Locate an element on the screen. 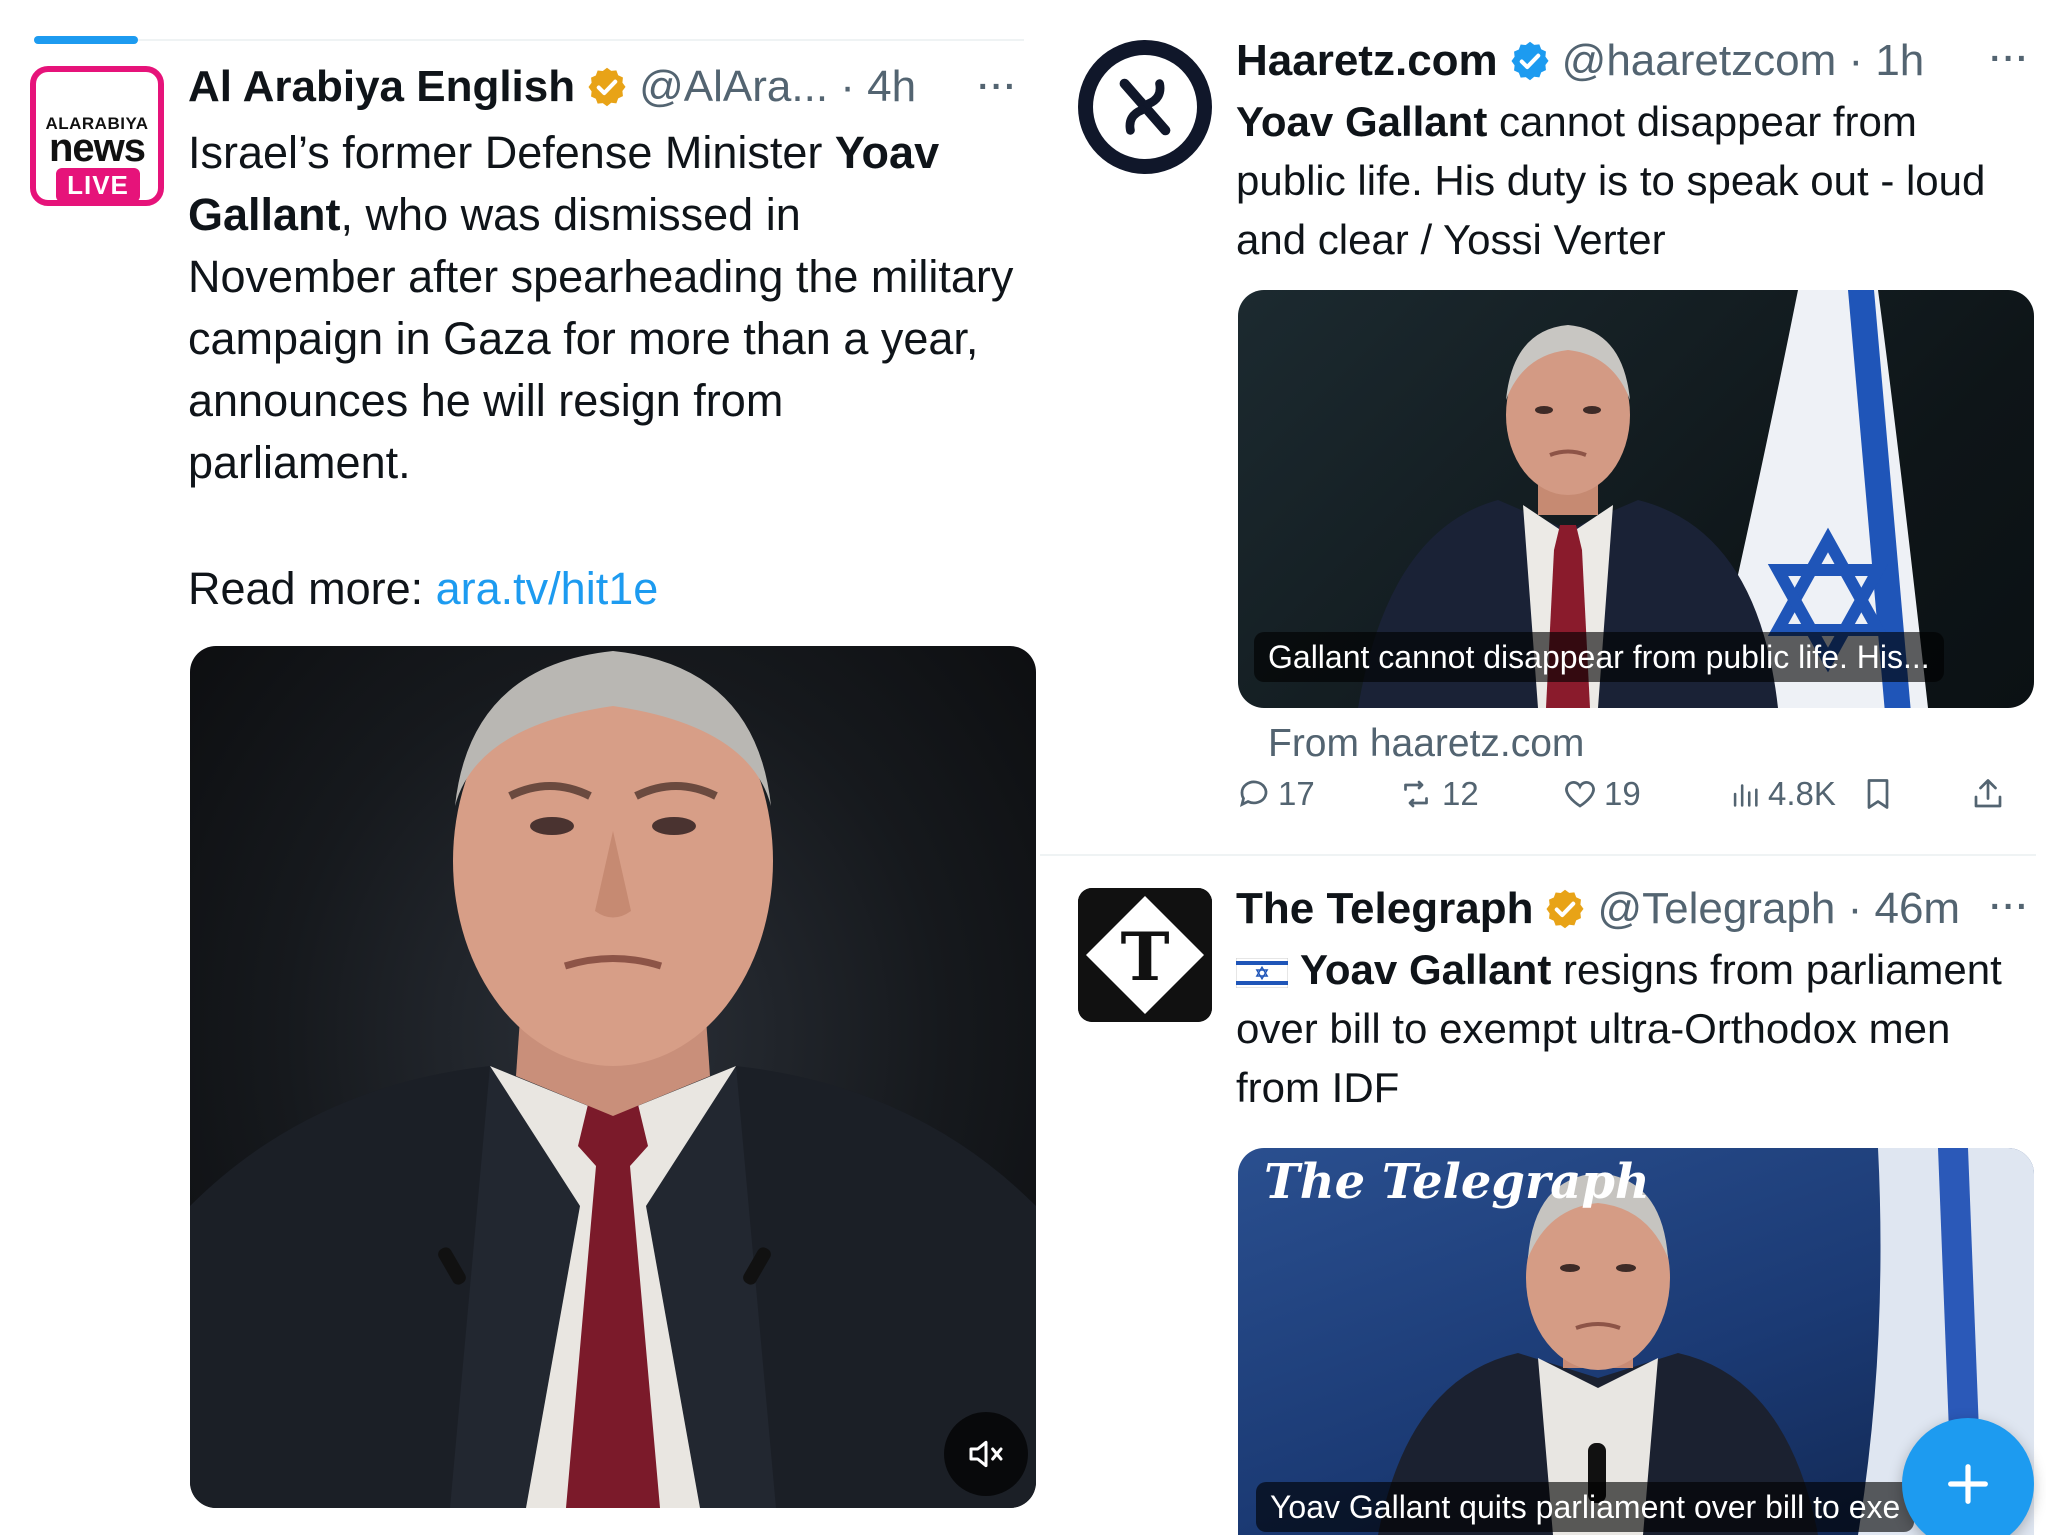  haaretz-aleph-logo is located at coordinates (1145, 107).